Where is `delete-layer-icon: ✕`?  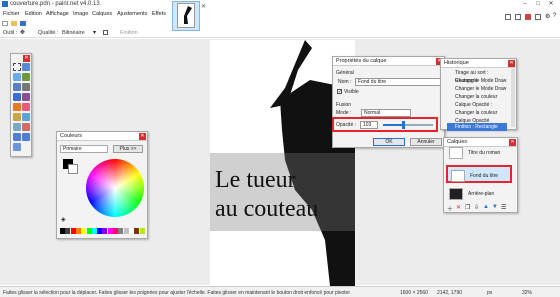 delete-layer-icon: ✕ is located at coordinates (458, 207).